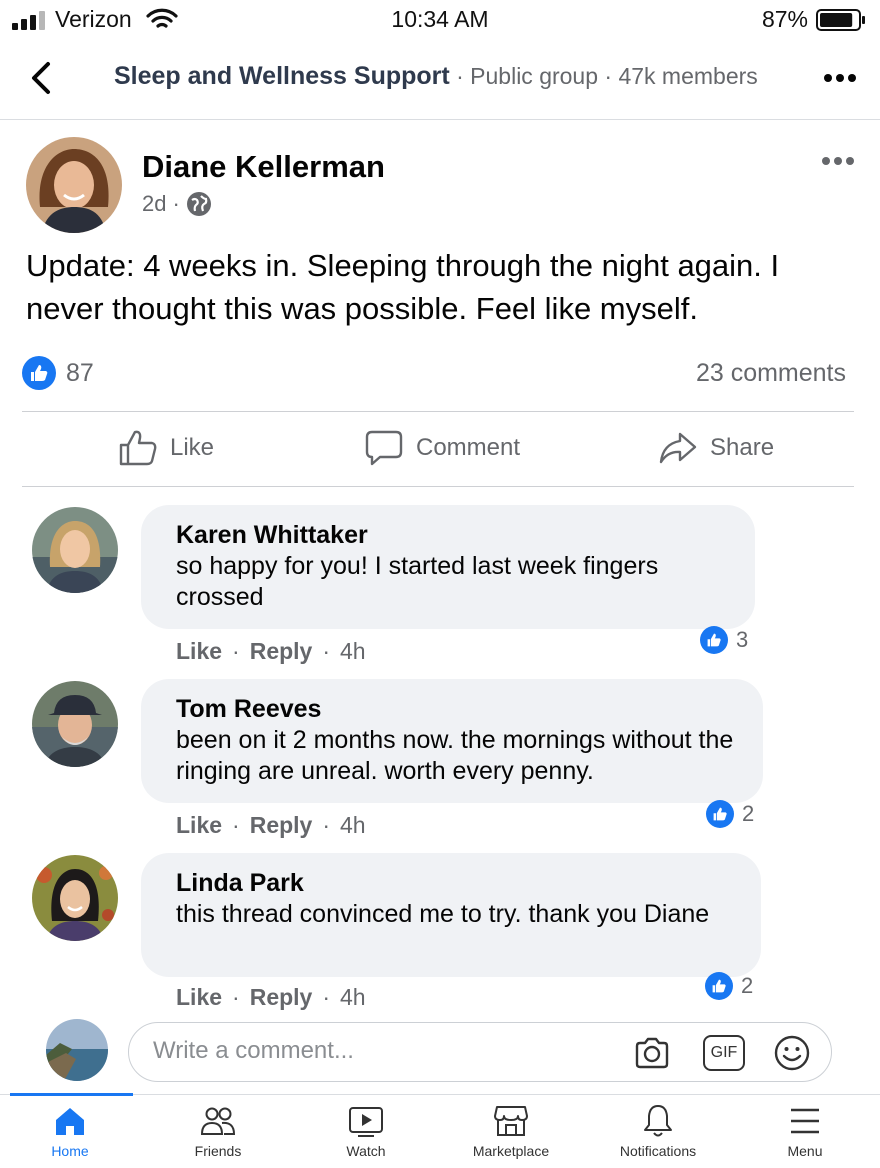 This screenshot has width=880, height=1168. Describe the element at coordinates (74, 185) in the screenshot. I see `post-author-avatar` at that location.